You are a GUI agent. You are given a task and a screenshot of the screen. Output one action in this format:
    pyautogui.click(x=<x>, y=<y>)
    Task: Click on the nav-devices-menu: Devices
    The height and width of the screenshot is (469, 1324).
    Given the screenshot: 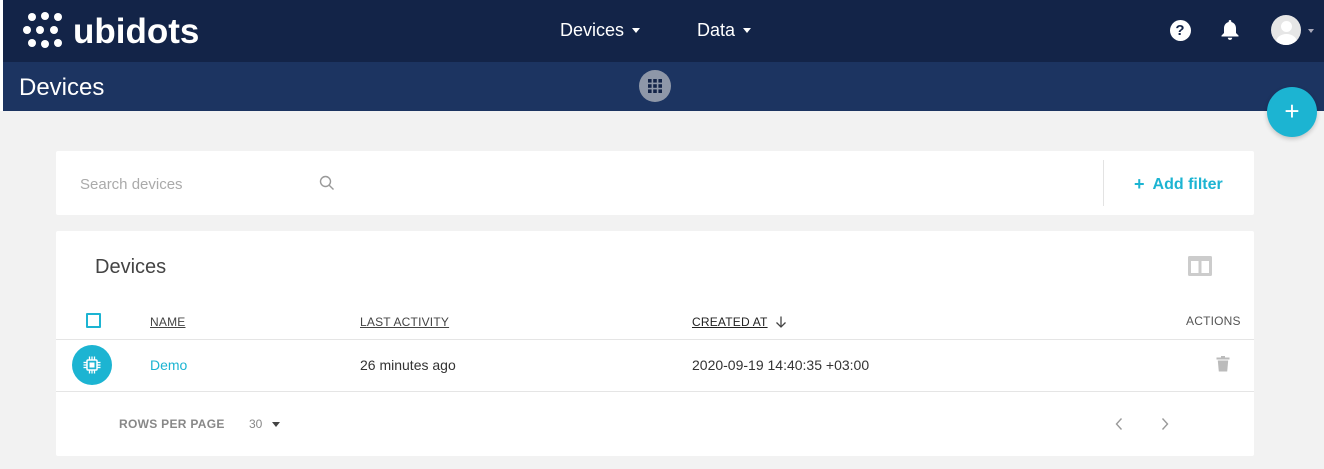 What is the action you would take?
    pyautogui.click(x=600, y=30)
    